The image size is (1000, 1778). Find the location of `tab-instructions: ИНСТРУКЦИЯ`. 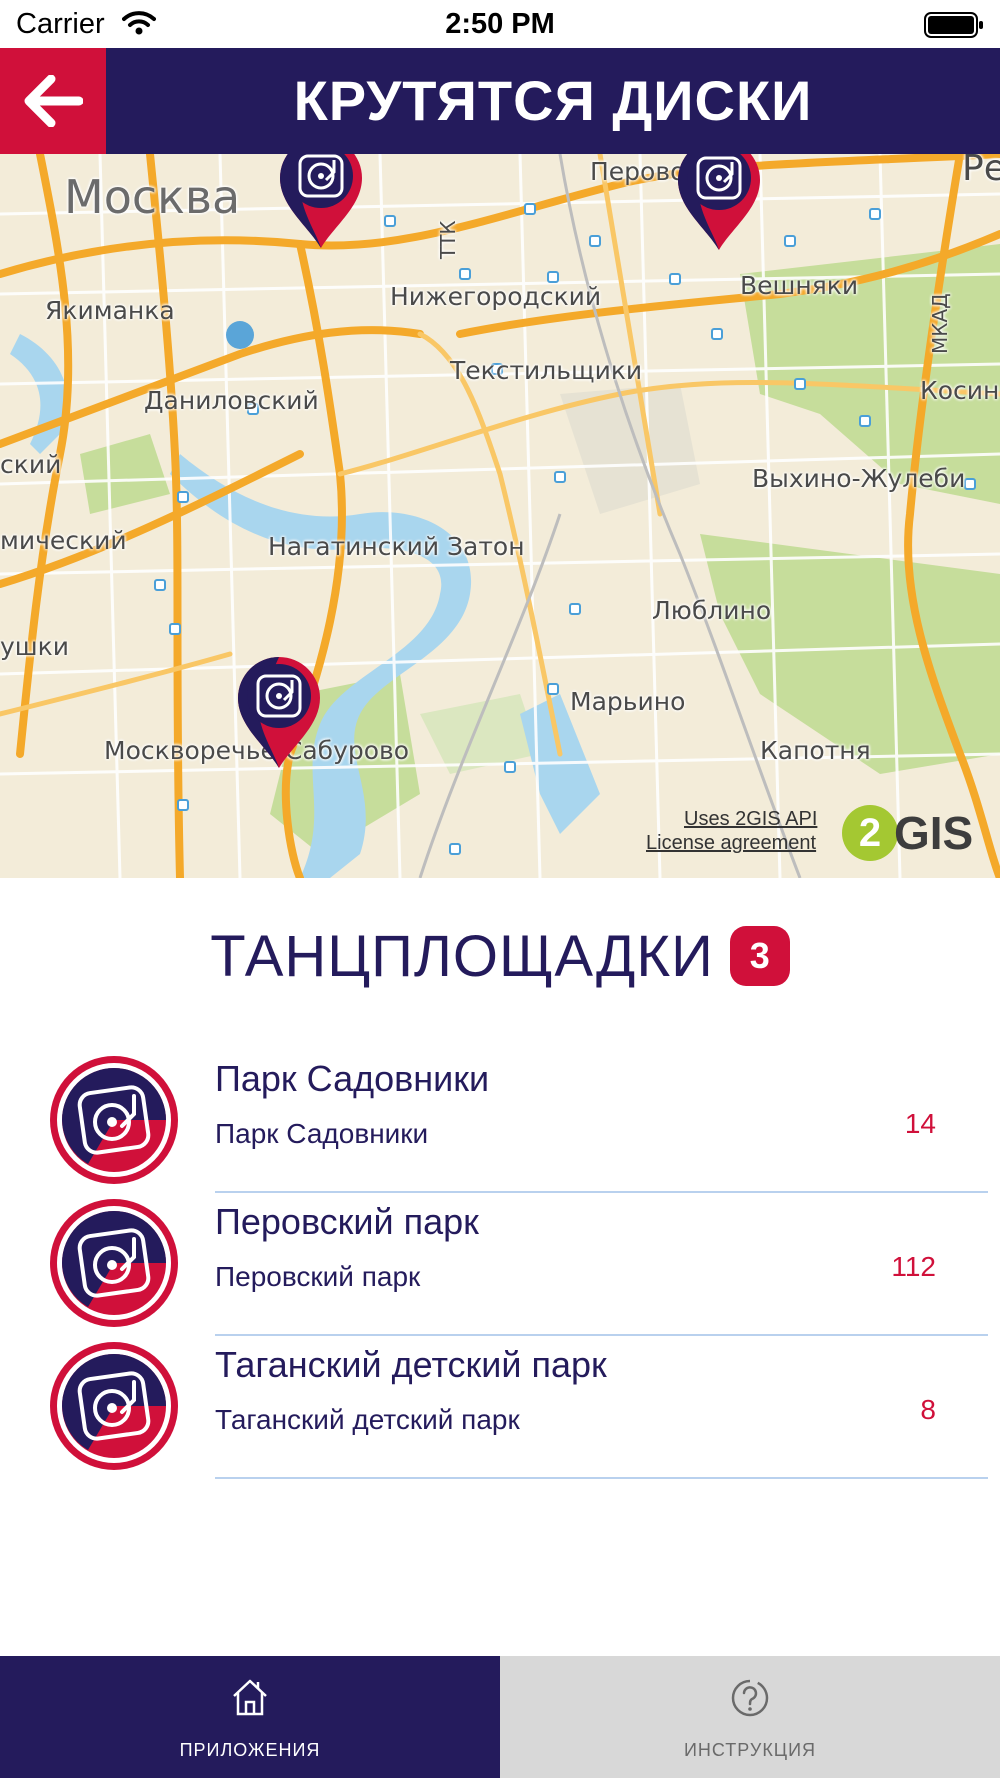

tab-instructions: ИНСТРУКЦИЯ is located at coordinates (750, 1717).